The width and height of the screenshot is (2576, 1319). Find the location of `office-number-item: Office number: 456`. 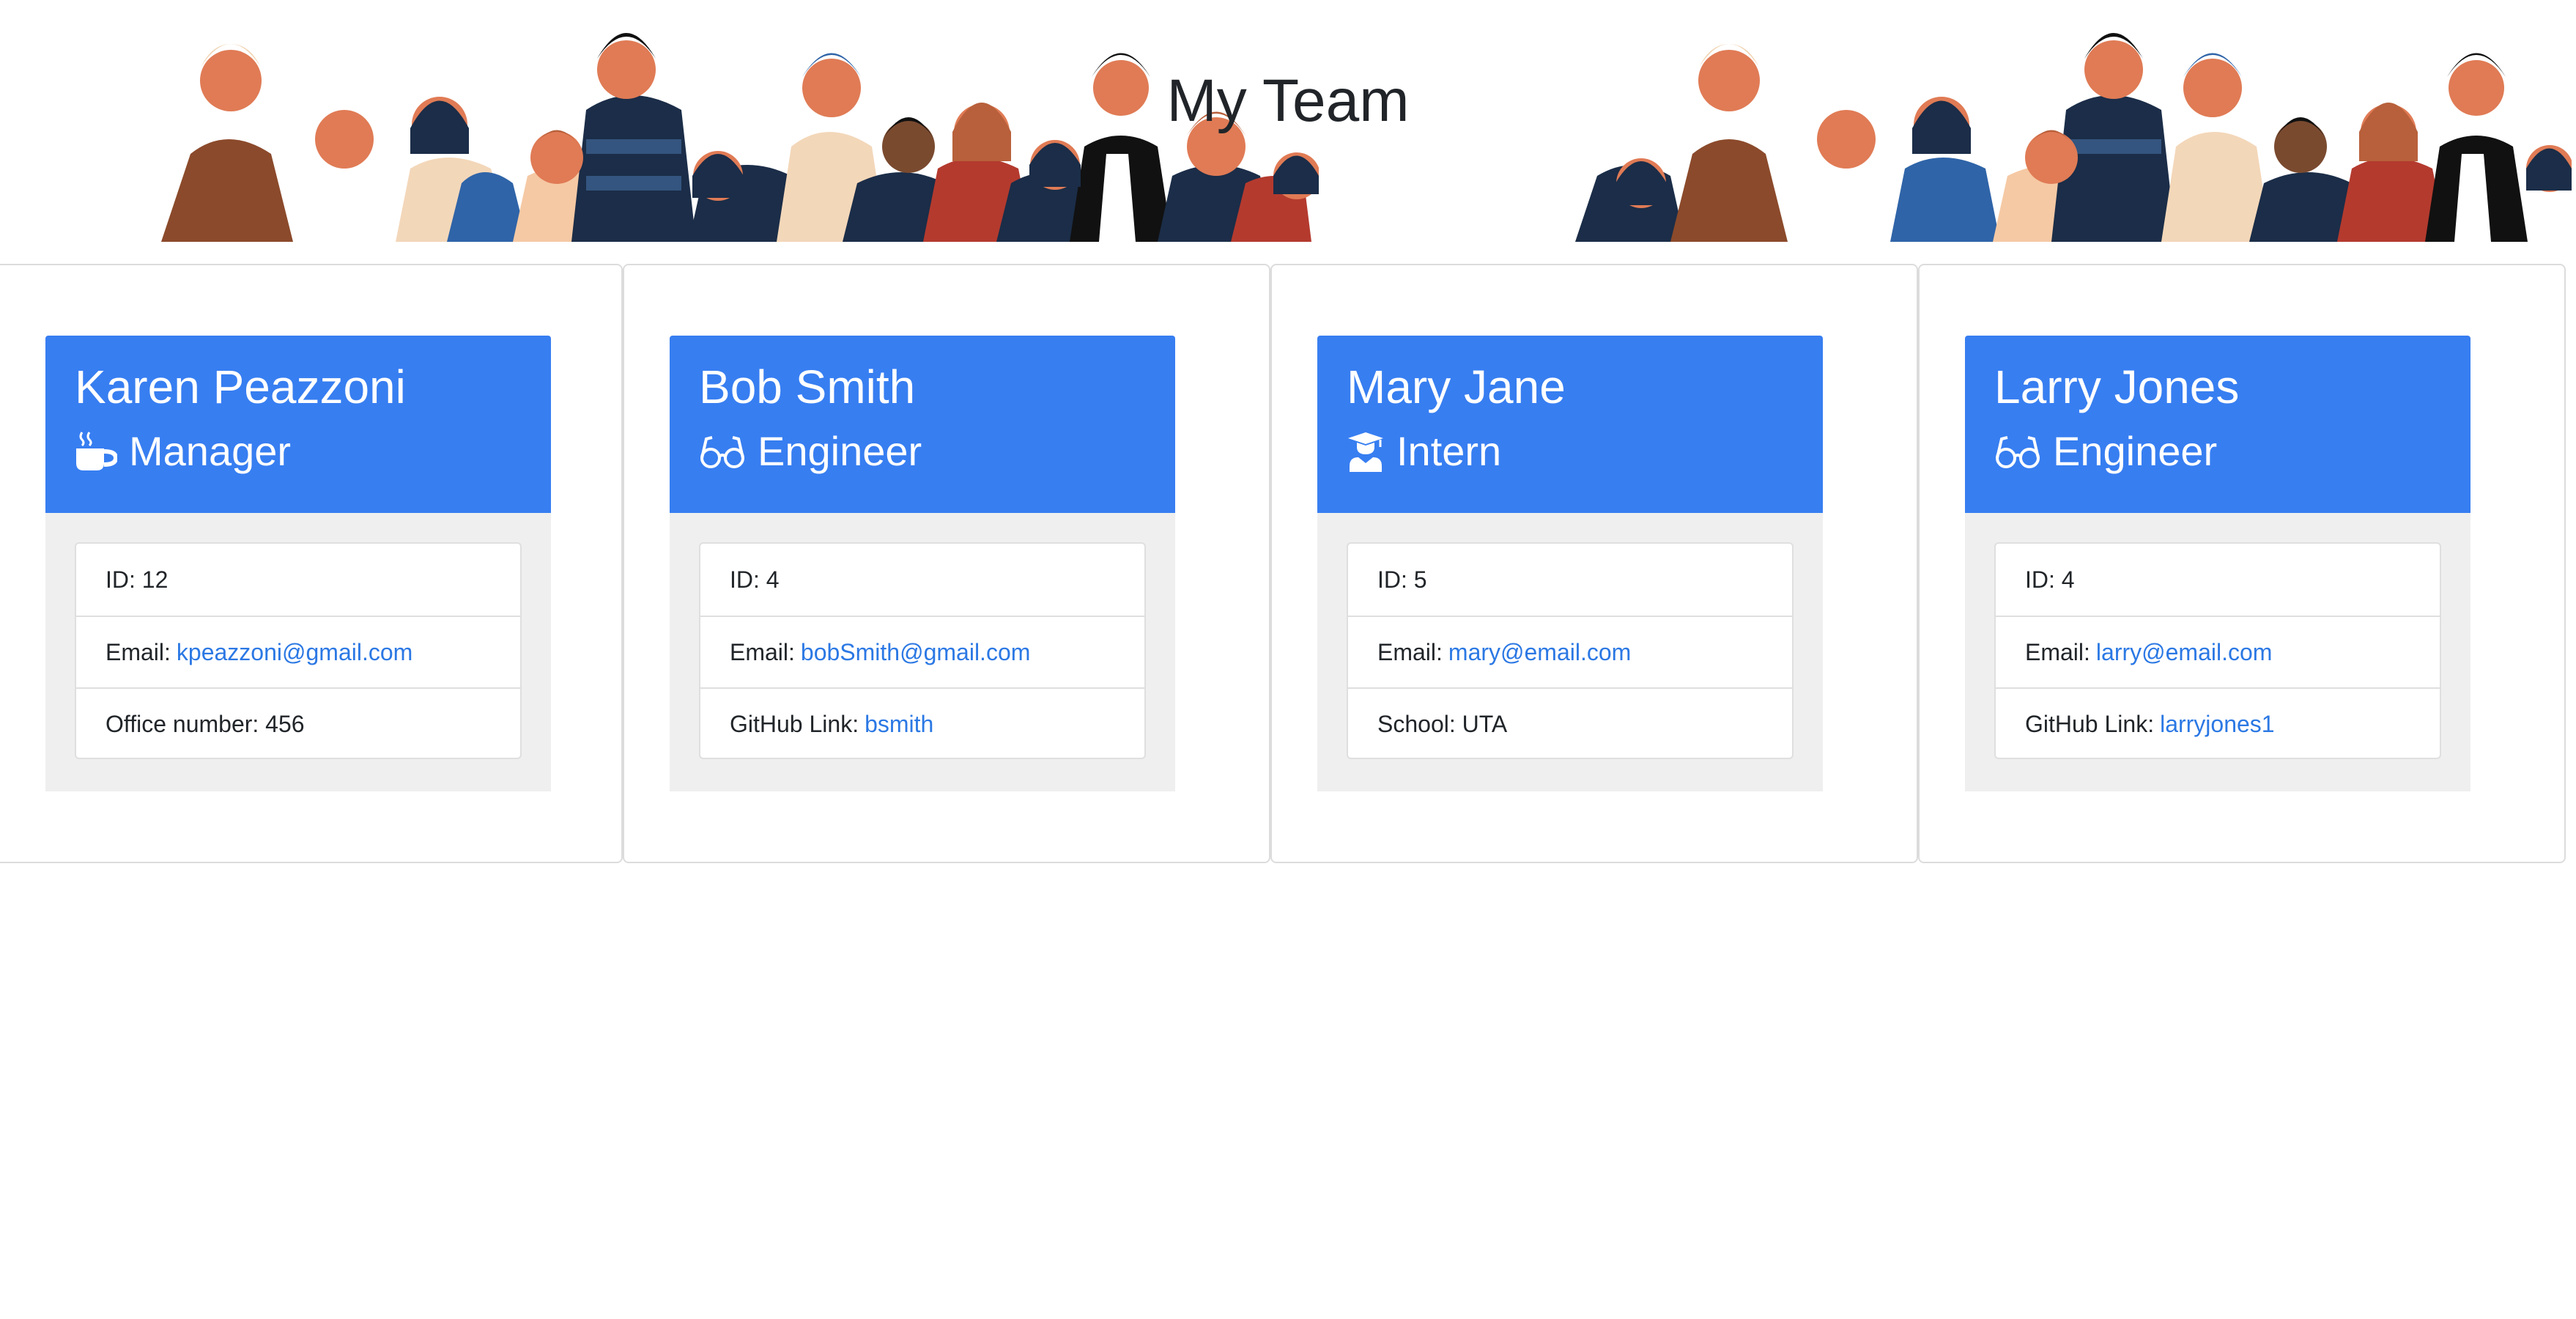

office-number-item: Office number: 456 is located at coordinates (298, 723).